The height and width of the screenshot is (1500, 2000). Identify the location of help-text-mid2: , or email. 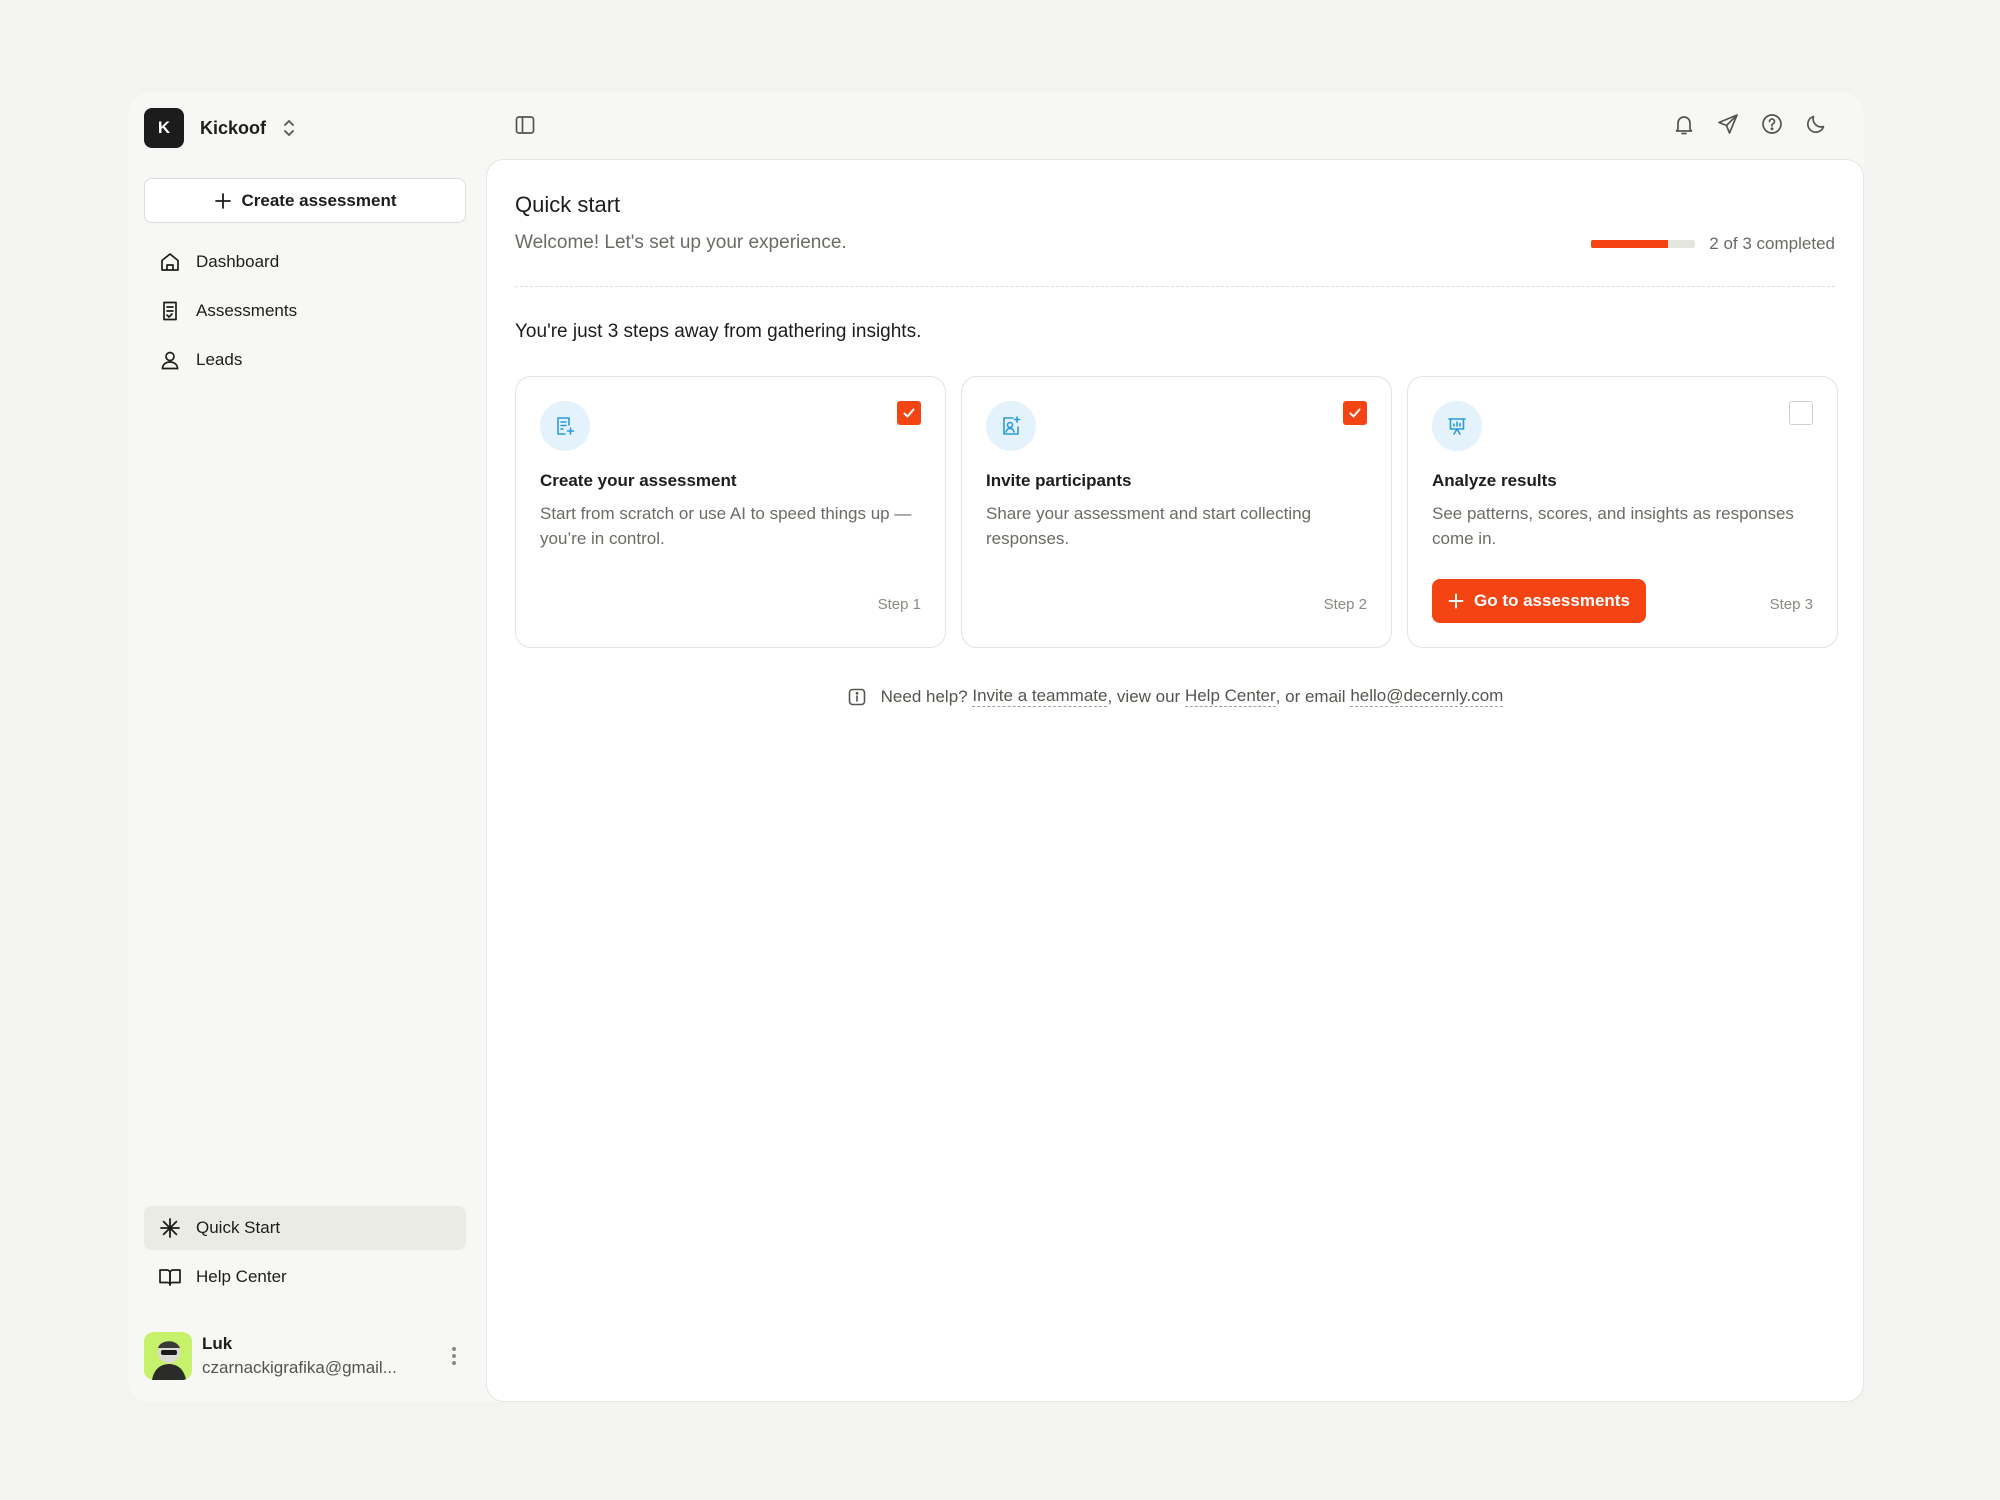
(1310, 696).